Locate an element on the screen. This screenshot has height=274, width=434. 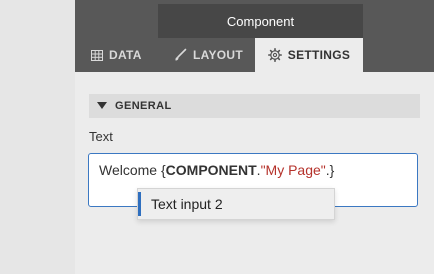
tab-layout-label: LAYOUT is located at coordinates (218, 55).